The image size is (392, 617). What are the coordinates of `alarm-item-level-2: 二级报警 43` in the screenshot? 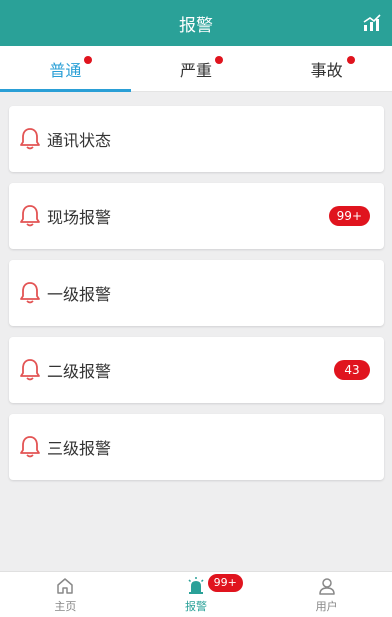 It's located at (196, 370).